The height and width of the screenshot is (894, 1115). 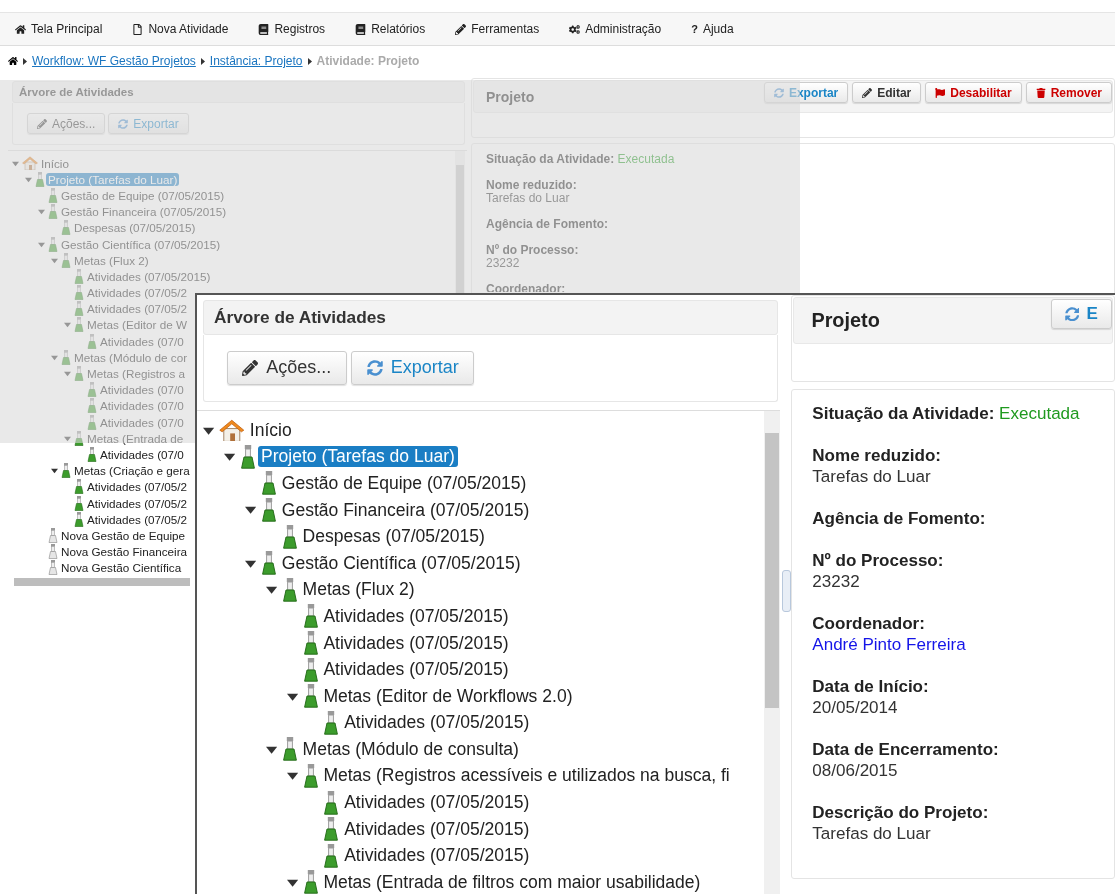 I want to click on field-label: Nome reduzido:, so click(x=531, y=185).